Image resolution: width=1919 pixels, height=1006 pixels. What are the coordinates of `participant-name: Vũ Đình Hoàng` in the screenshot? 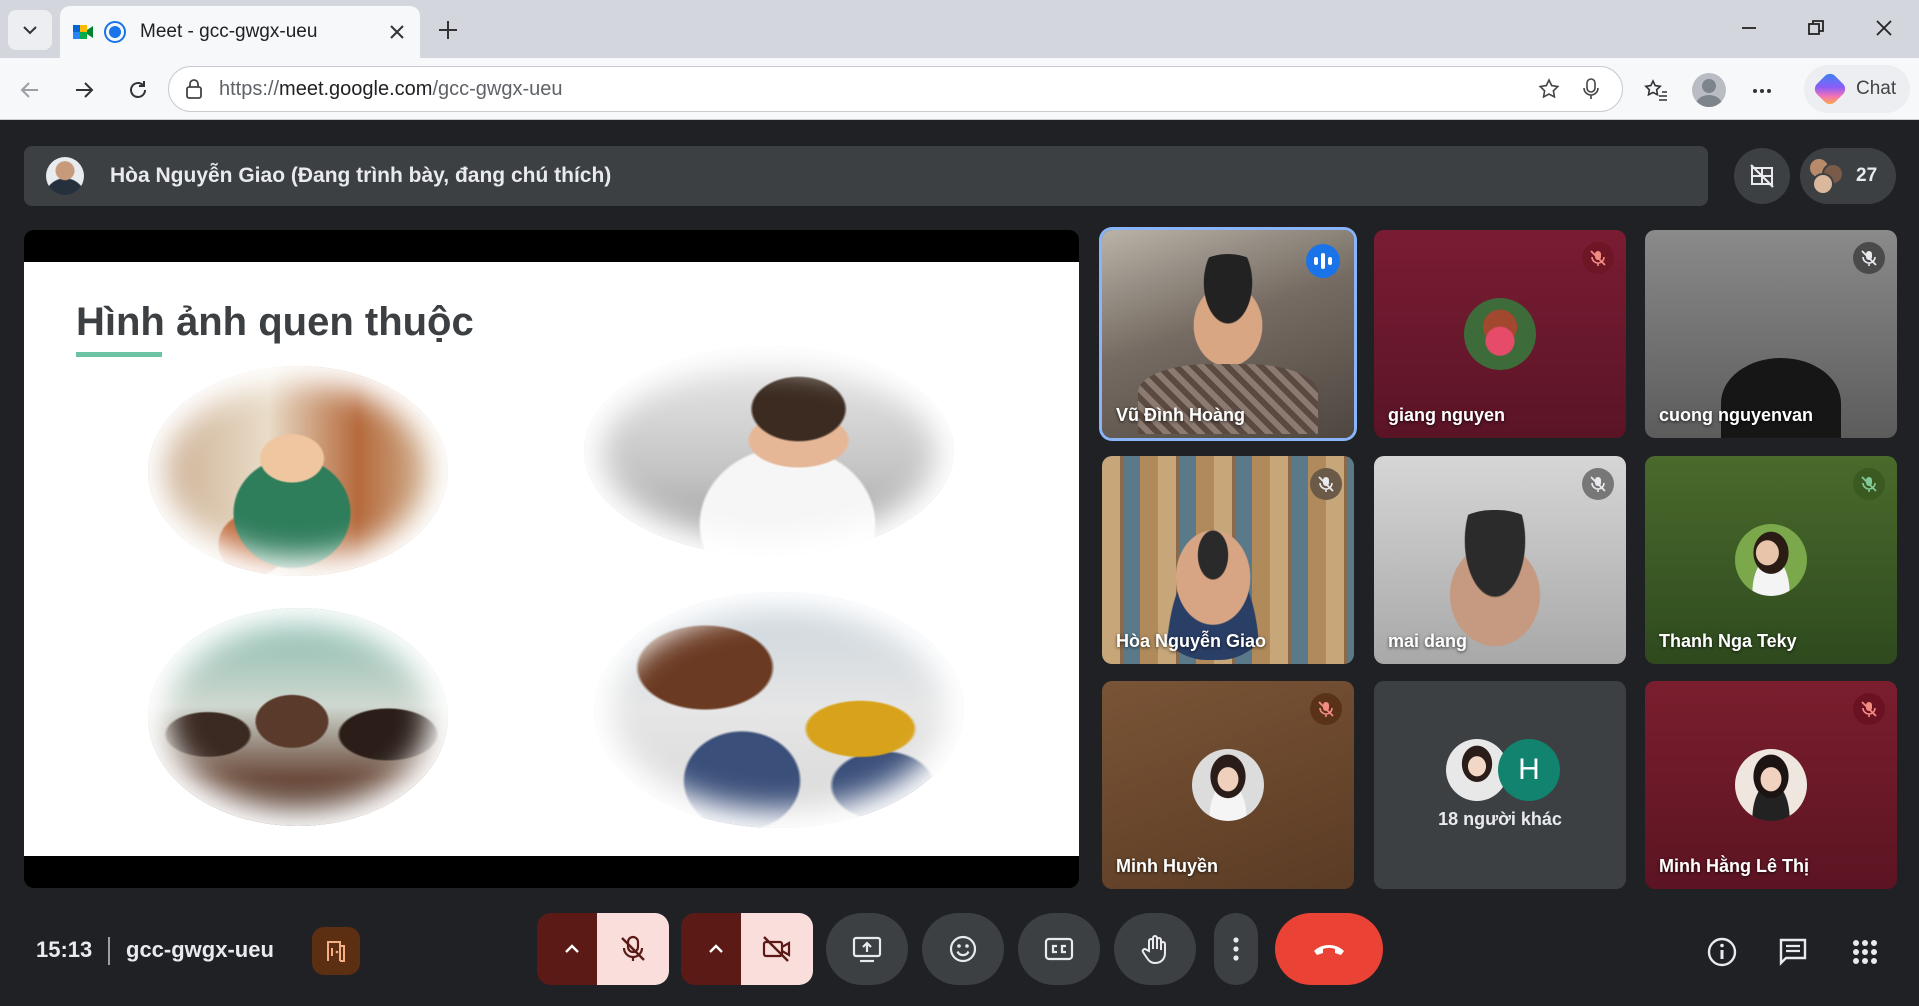 It's located at (1180, 415).